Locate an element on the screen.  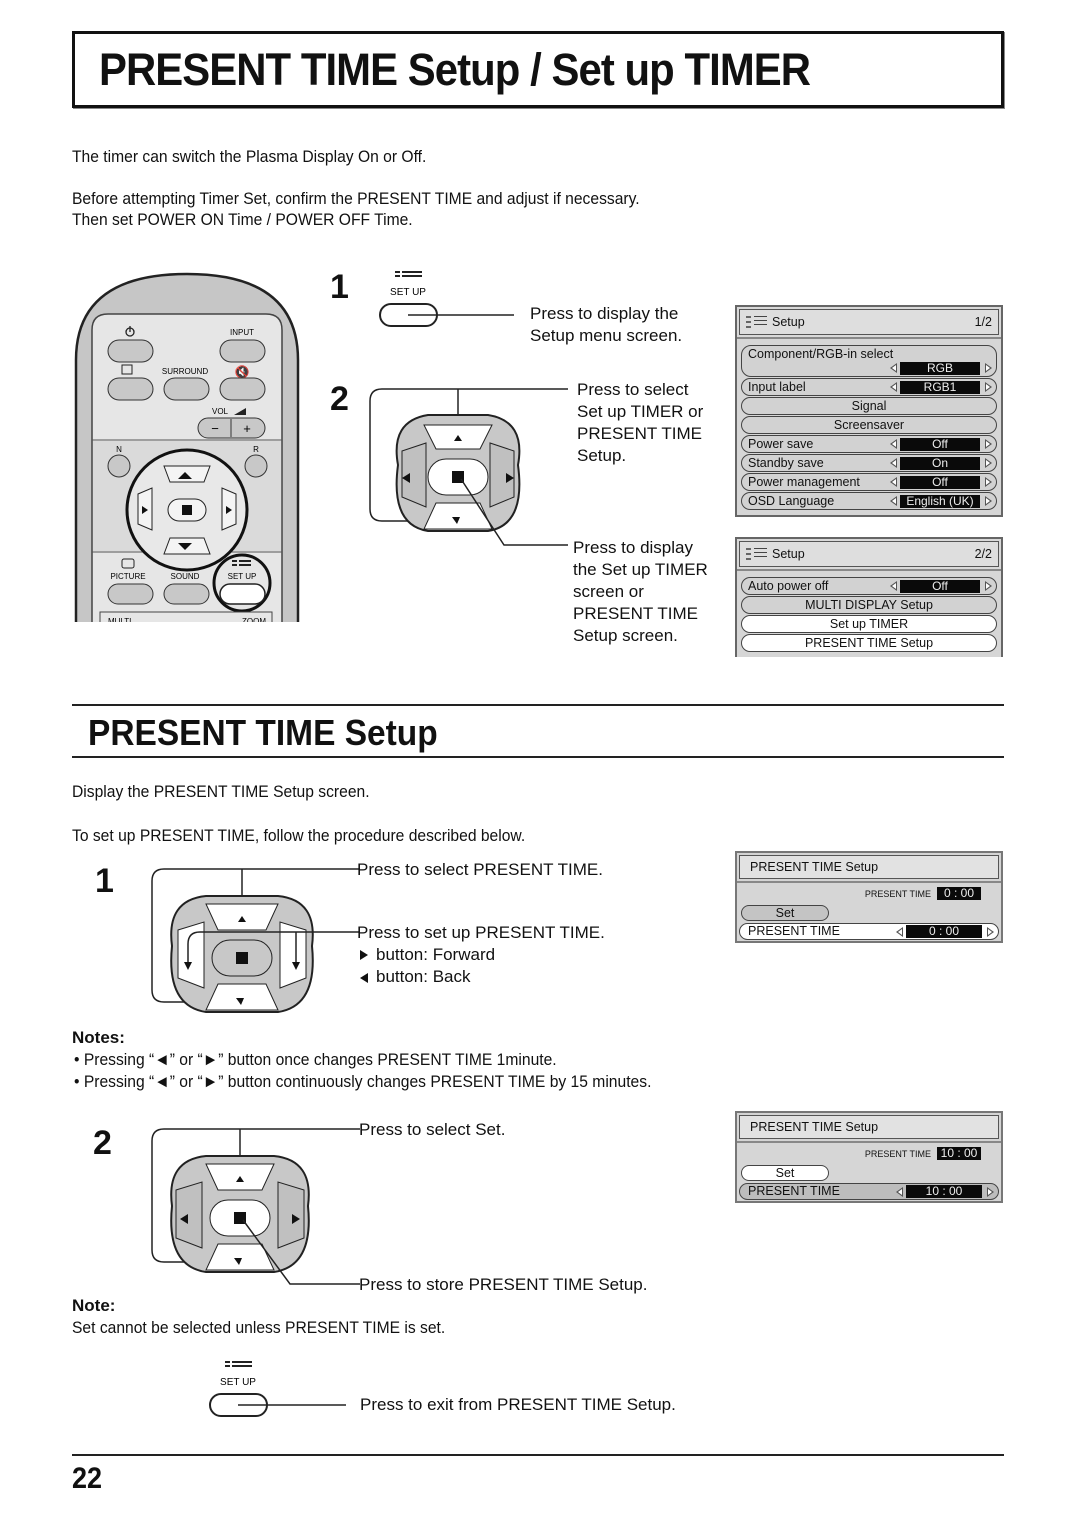
mute-icon: 🔇 is located at coordinates (242, 372).